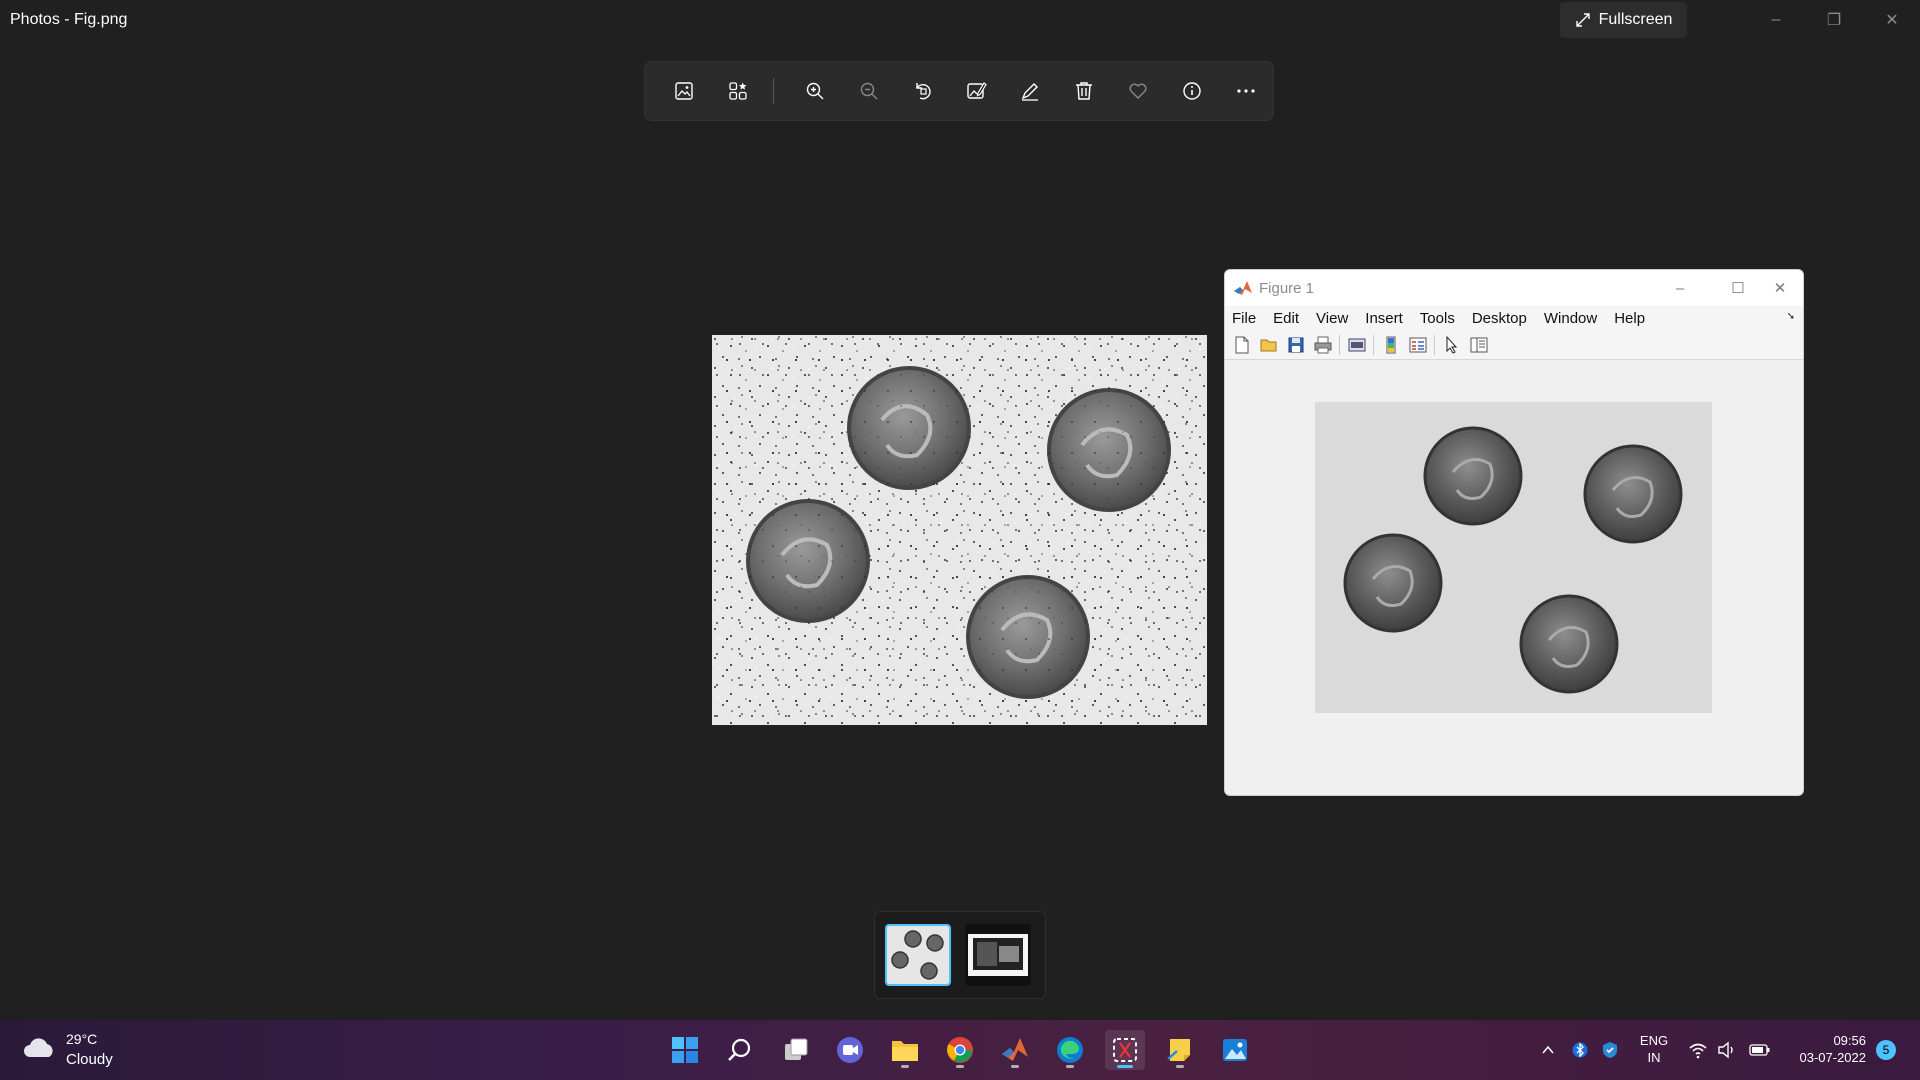 This screenshot has width=1920, height=1080. Describe the element at coordinates (684, 91) in the screenshot. I see `image-icon` at that location.